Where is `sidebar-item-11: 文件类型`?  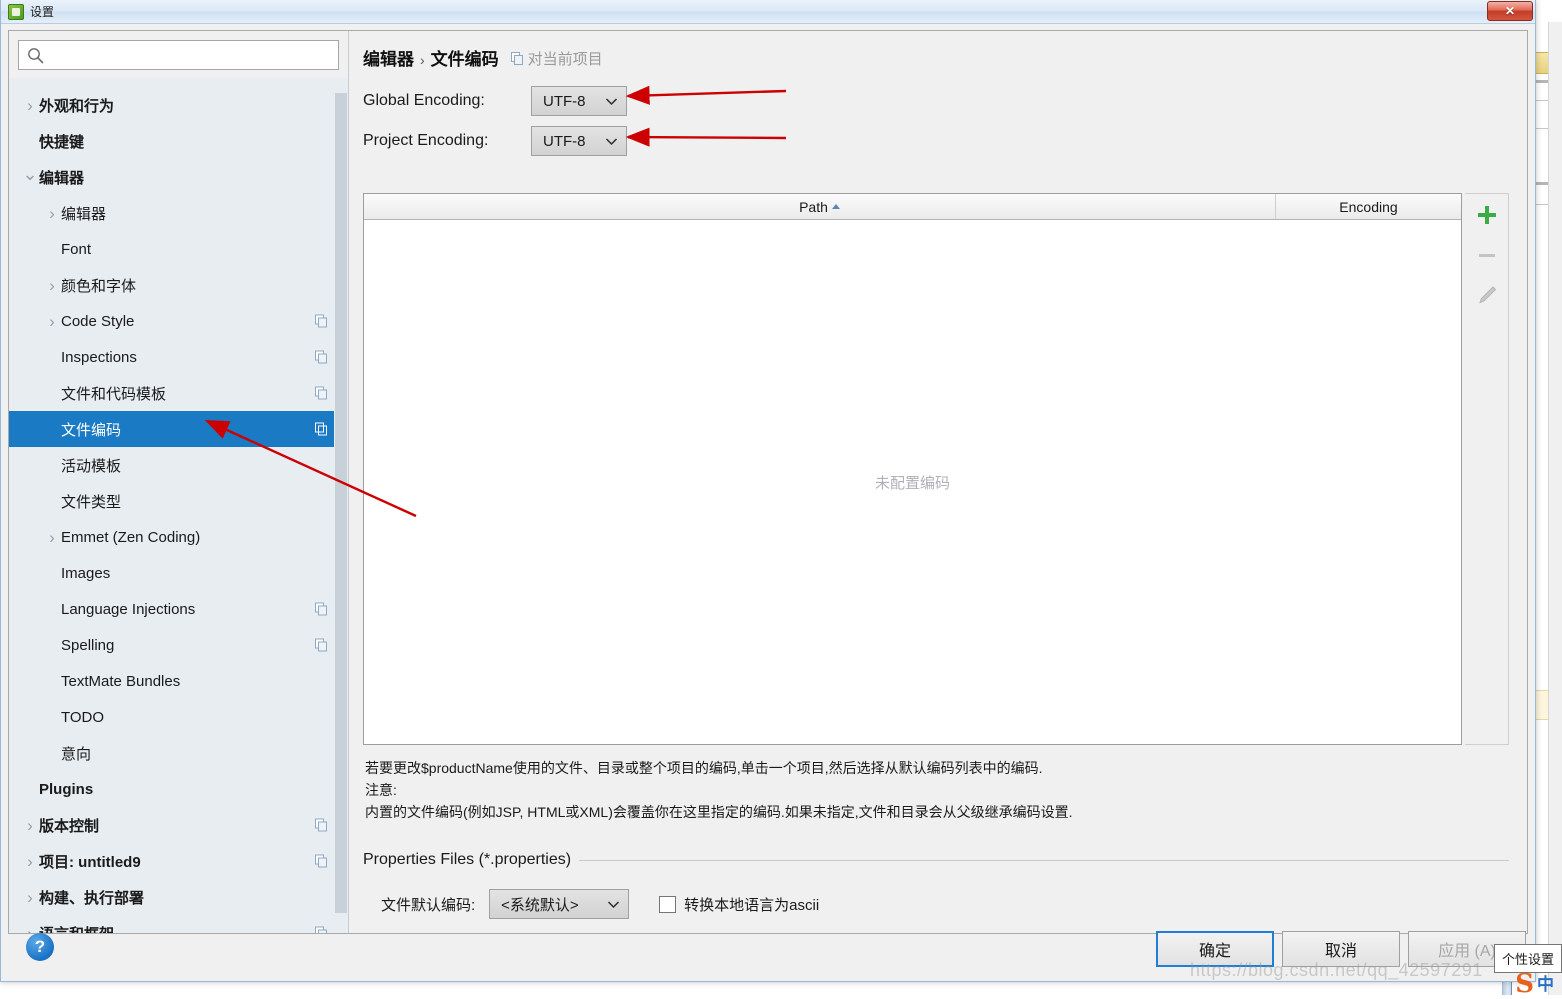
sidebar-item-11: 文件类型 is located at coordinates (178, 501).